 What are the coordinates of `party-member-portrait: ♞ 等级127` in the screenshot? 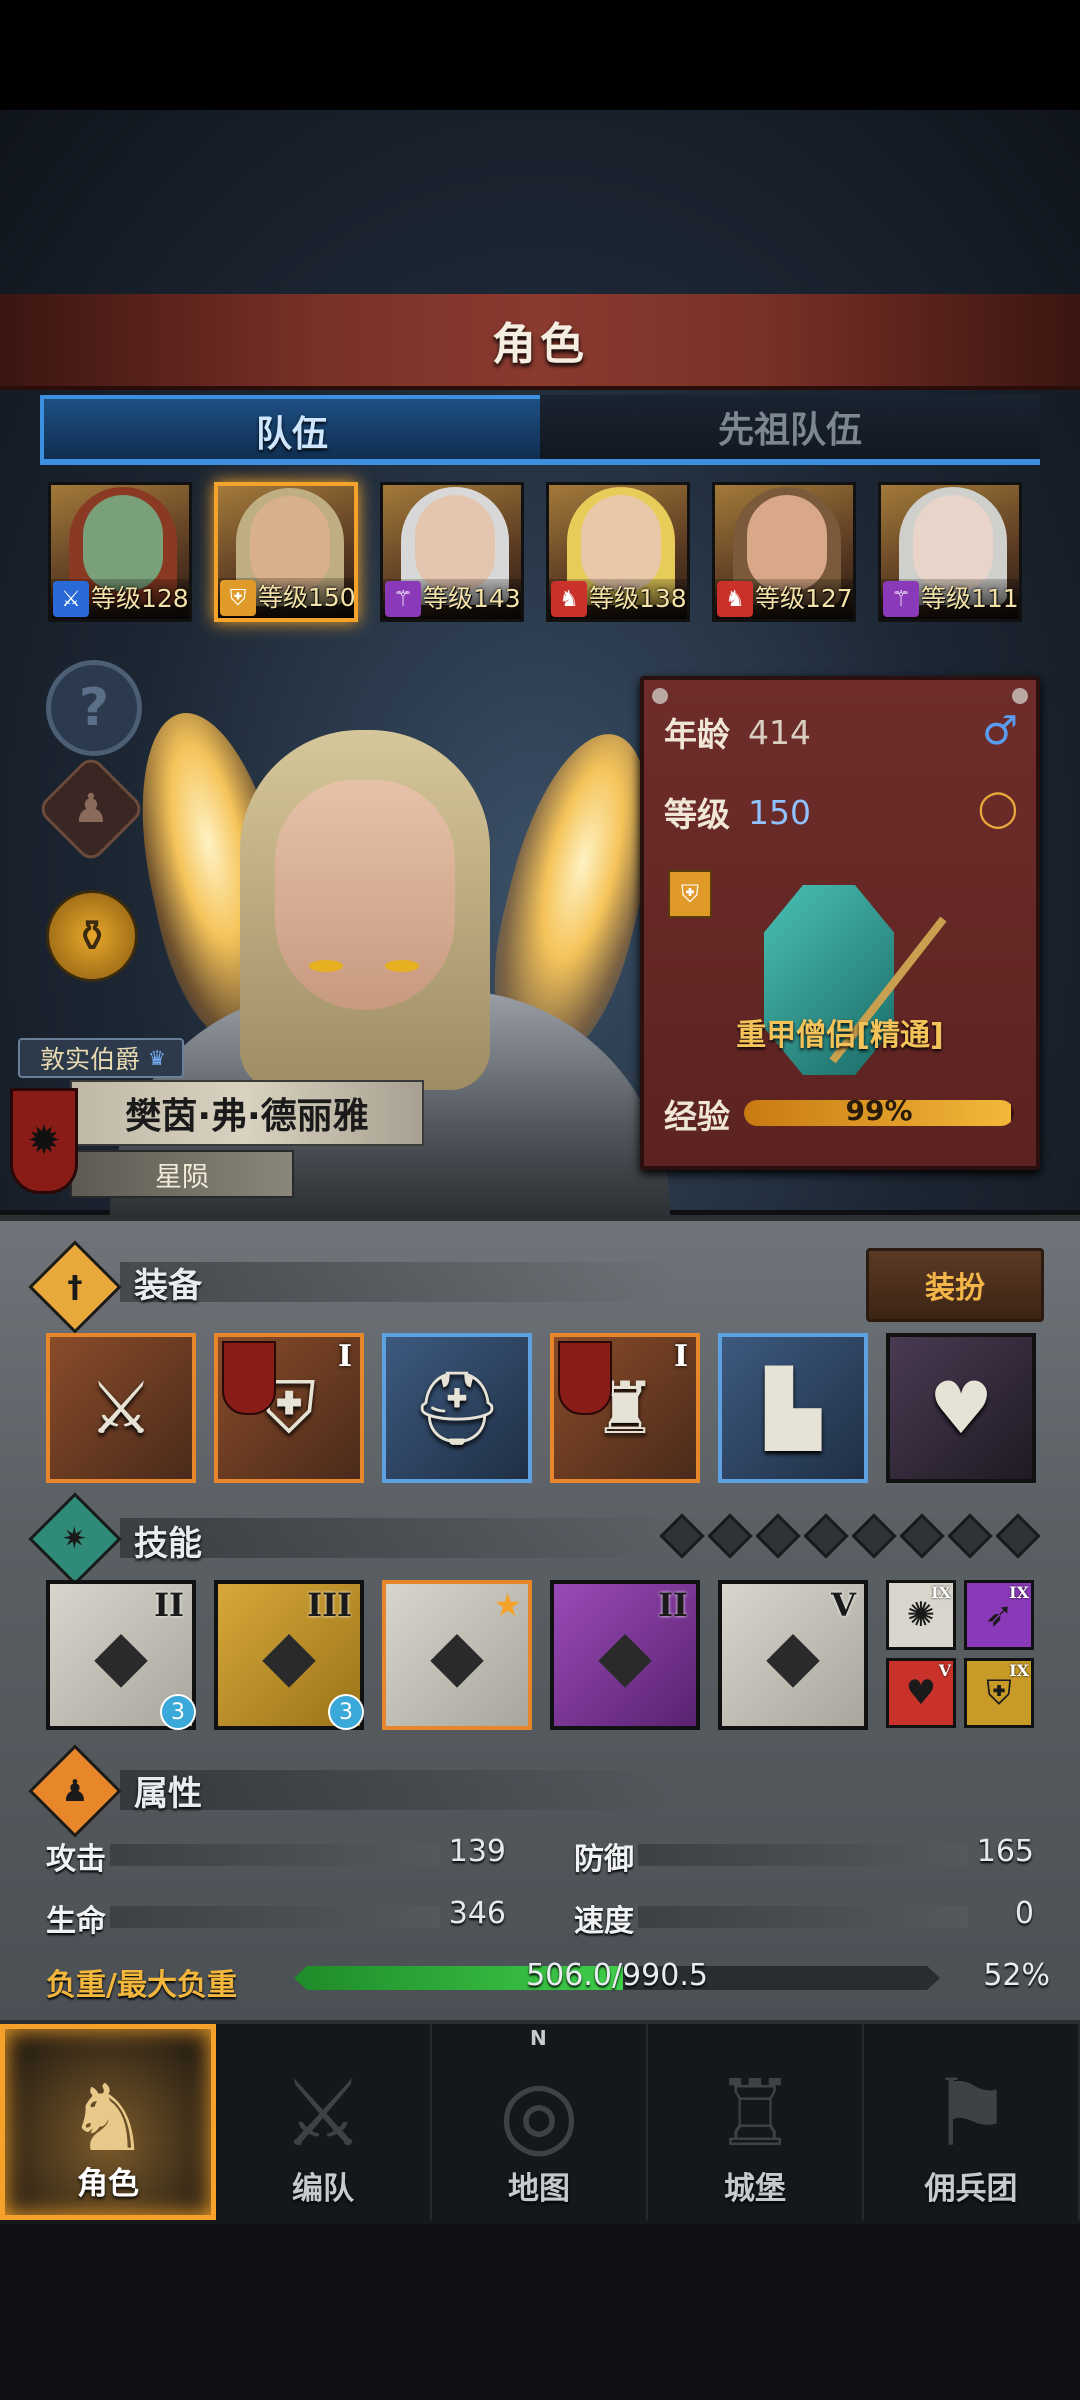 It's located at (784, 552).